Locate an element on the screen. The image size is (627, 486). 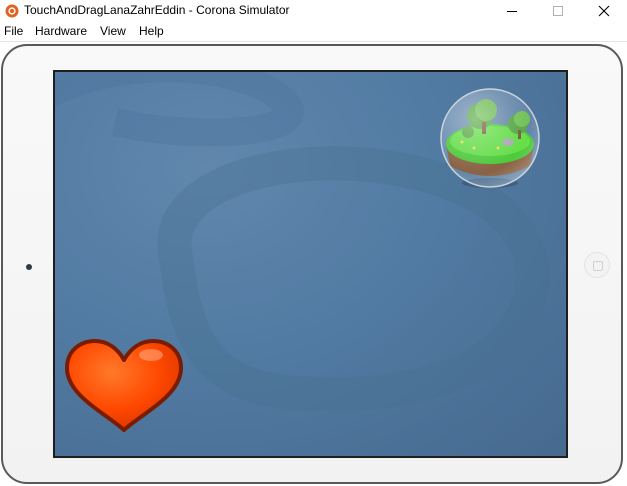
home-button-icon is located at coordinates (598, 266).